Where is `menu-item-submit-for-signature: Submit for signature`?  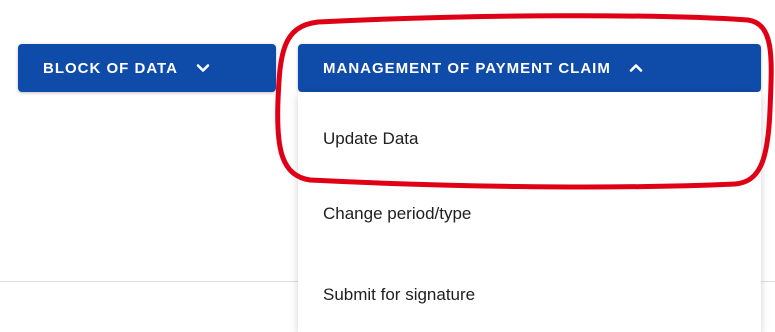 menu-item-submit-for-signature: Submit for signature is located at coordinates (399, 295).